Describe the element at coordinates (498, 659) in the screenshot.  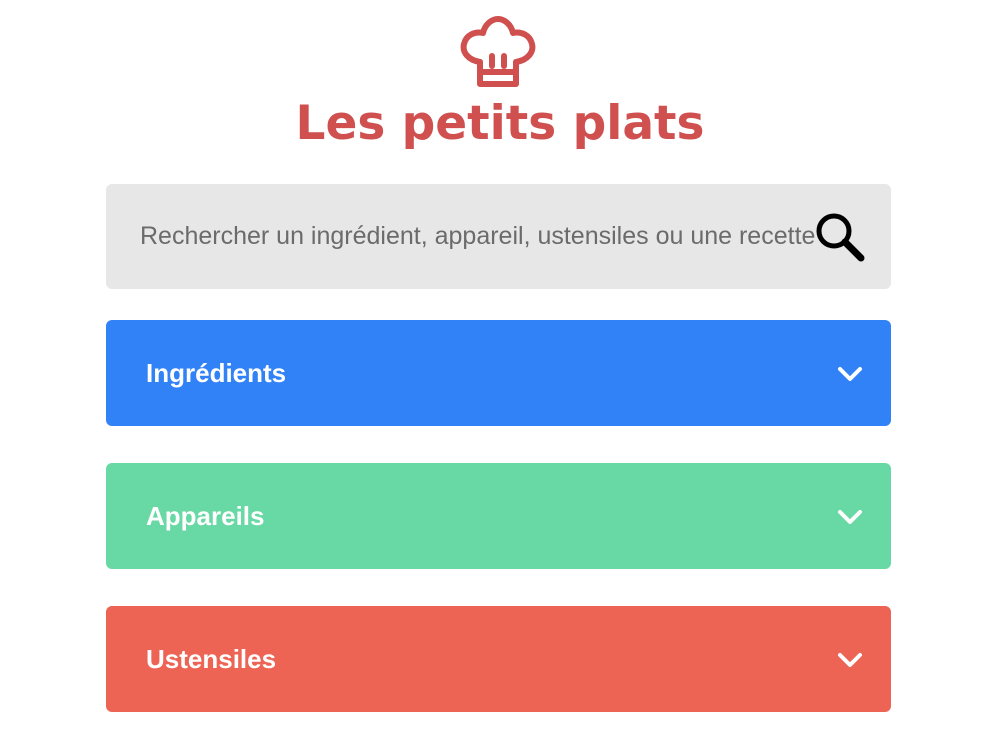
I see `utensils-filter-button: Ustensiles` at that location.